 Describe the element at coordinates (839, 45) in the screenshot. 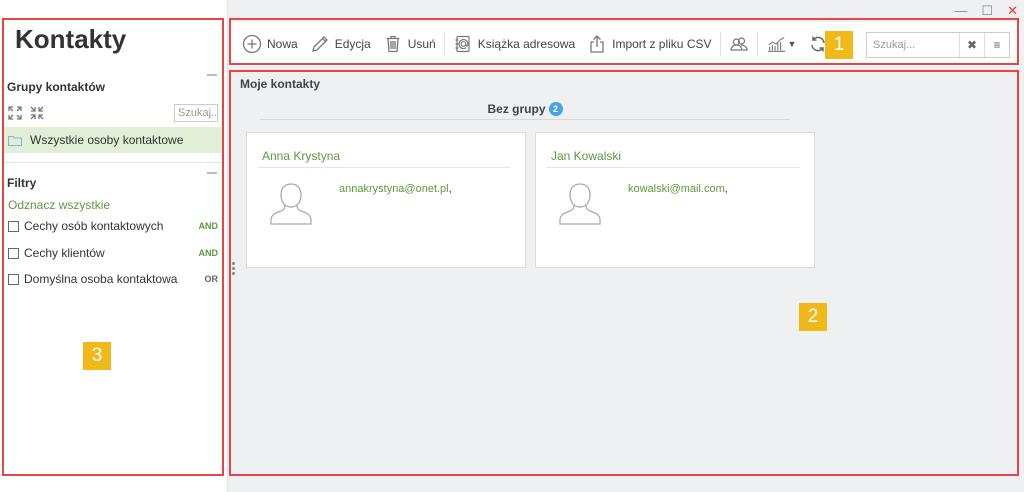

I see `annotation-label-1: 1` at that location.